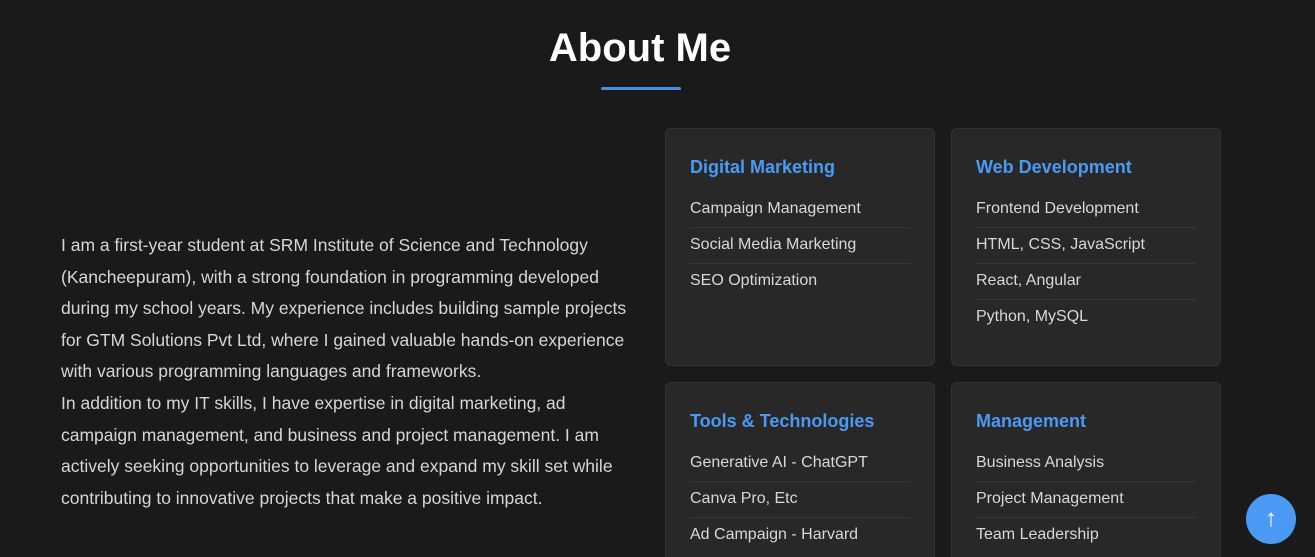 This screenshot has width=1315, height=557. What do you see at coordinates (800, 464) in the screenshot?
I see `skill-item: Generative AI - ChatGPT` at bounding box center [800, 464].